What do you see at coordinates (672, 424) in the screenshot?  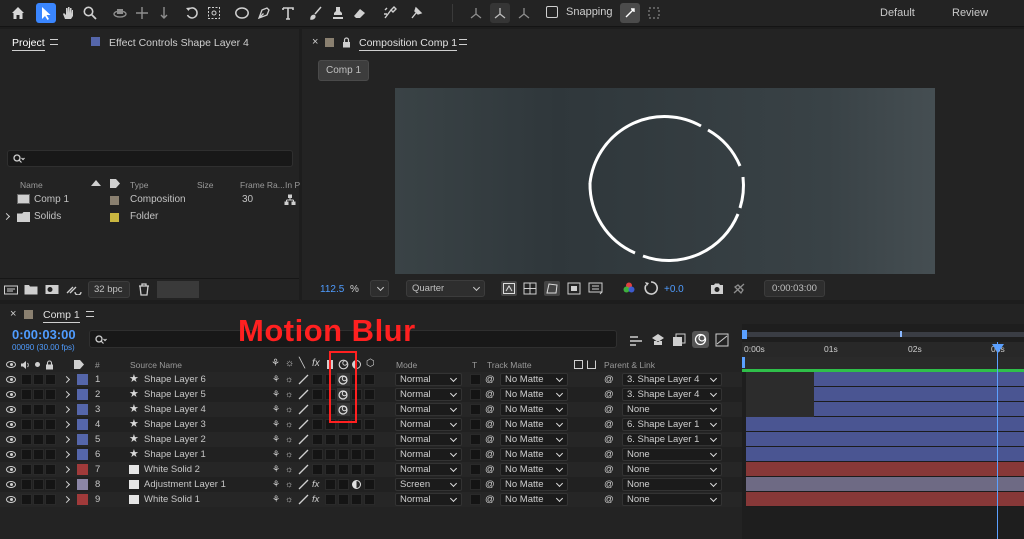 I see `parent-link-dropdown: 6. Shape Layer 1` at bounding box center [672, 424].